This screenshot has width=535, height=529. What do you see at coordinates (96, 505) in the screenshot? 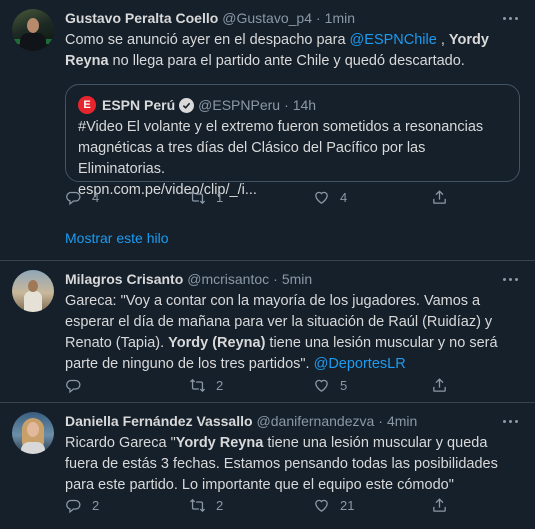
I see `reply-count: 2` at bounding box center [96, 505].